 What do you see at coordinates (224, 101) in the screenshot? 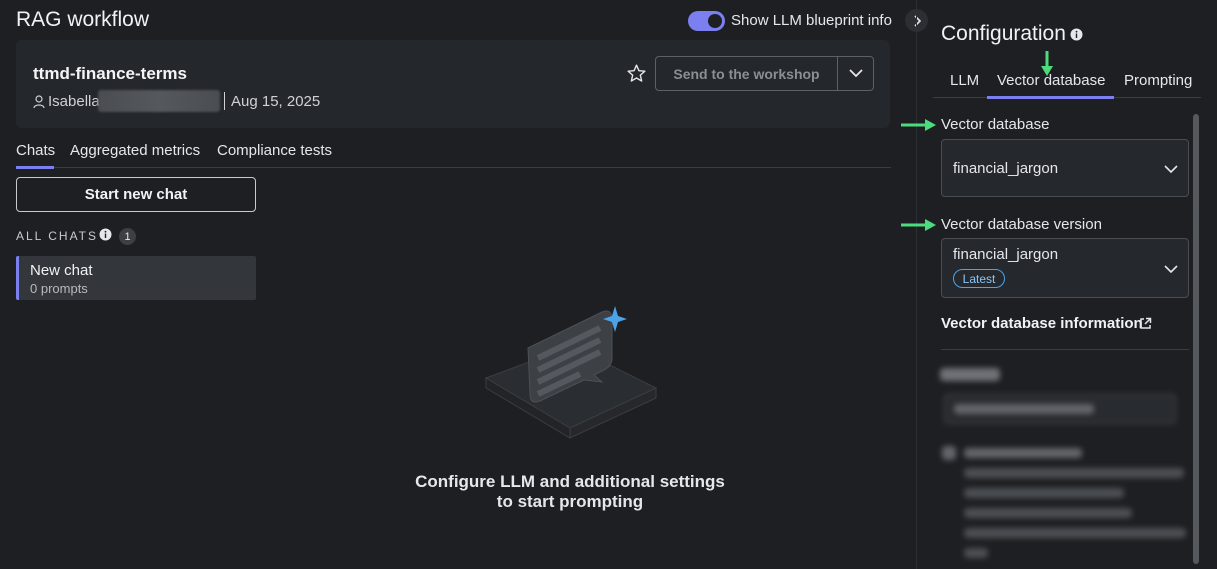
I see `meta-divider` at bounding box center [224, 101].